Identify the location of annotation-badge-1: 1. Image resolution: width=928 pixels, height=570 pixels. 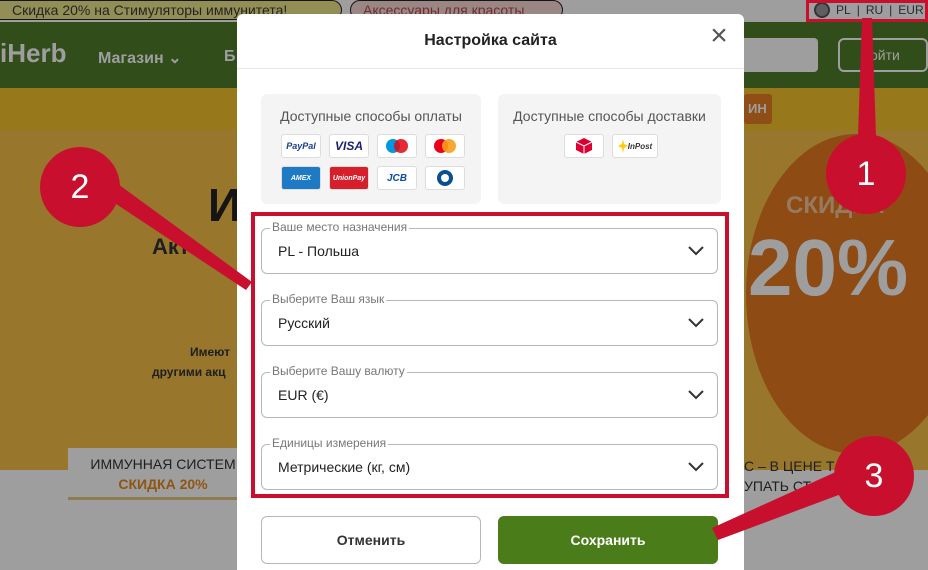
(866, 174).